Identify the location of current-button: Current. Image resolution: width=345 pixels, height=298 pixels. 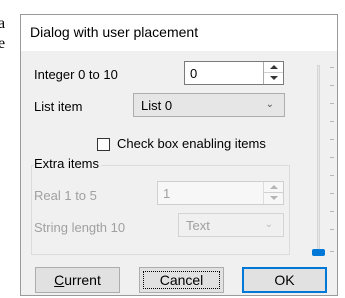
(77, 280).